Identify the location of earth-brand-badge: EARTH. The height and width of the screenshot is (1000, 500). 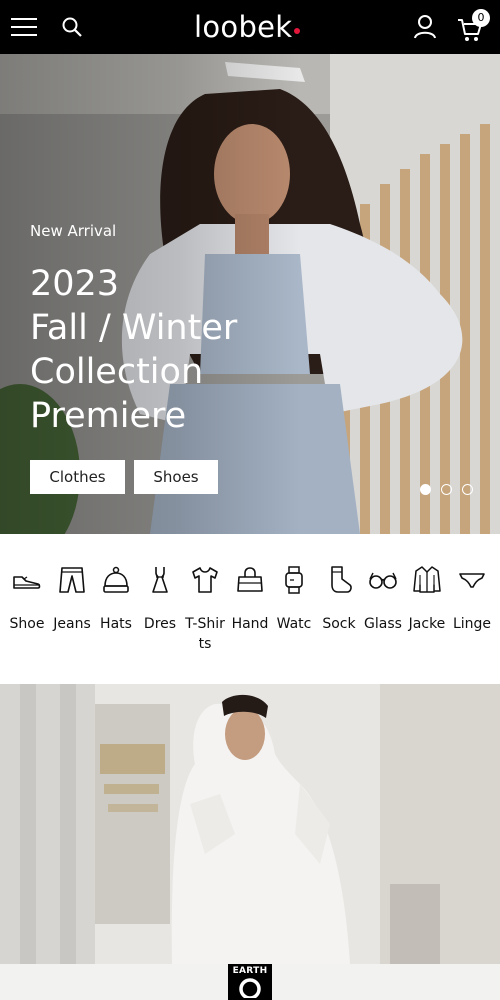
(250, 982).